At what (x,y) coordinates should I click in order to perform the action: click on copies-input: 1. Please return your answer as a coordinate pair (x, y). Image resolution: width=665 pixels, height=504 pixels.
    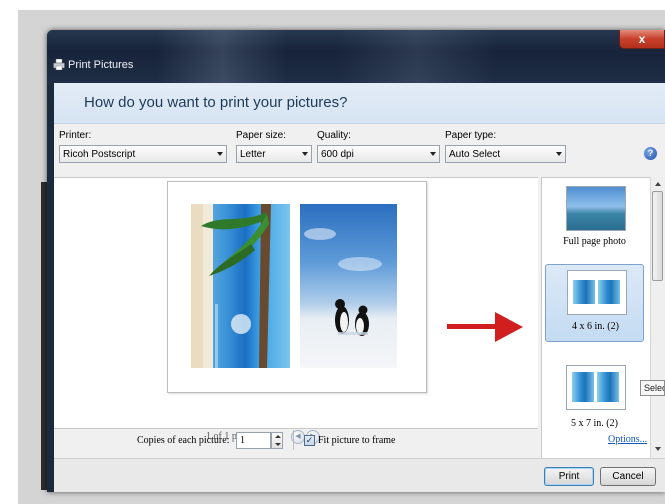
    Looking at the image, I should click on (253, 440).